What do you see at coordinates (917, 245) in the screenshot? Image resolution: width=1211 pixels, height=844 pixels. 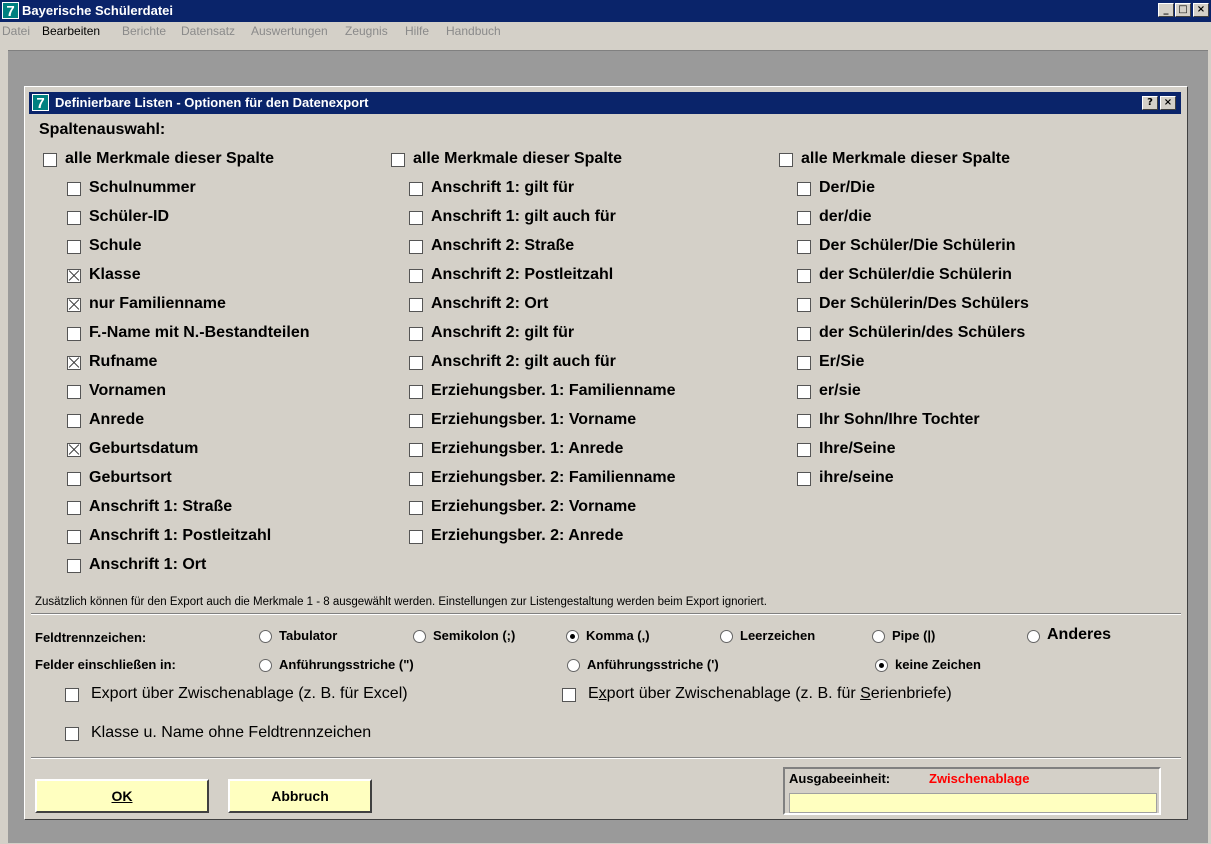 I see `column-3-item-label: Der Schüler/Die Schülerin` at bounding box center [917, 245].